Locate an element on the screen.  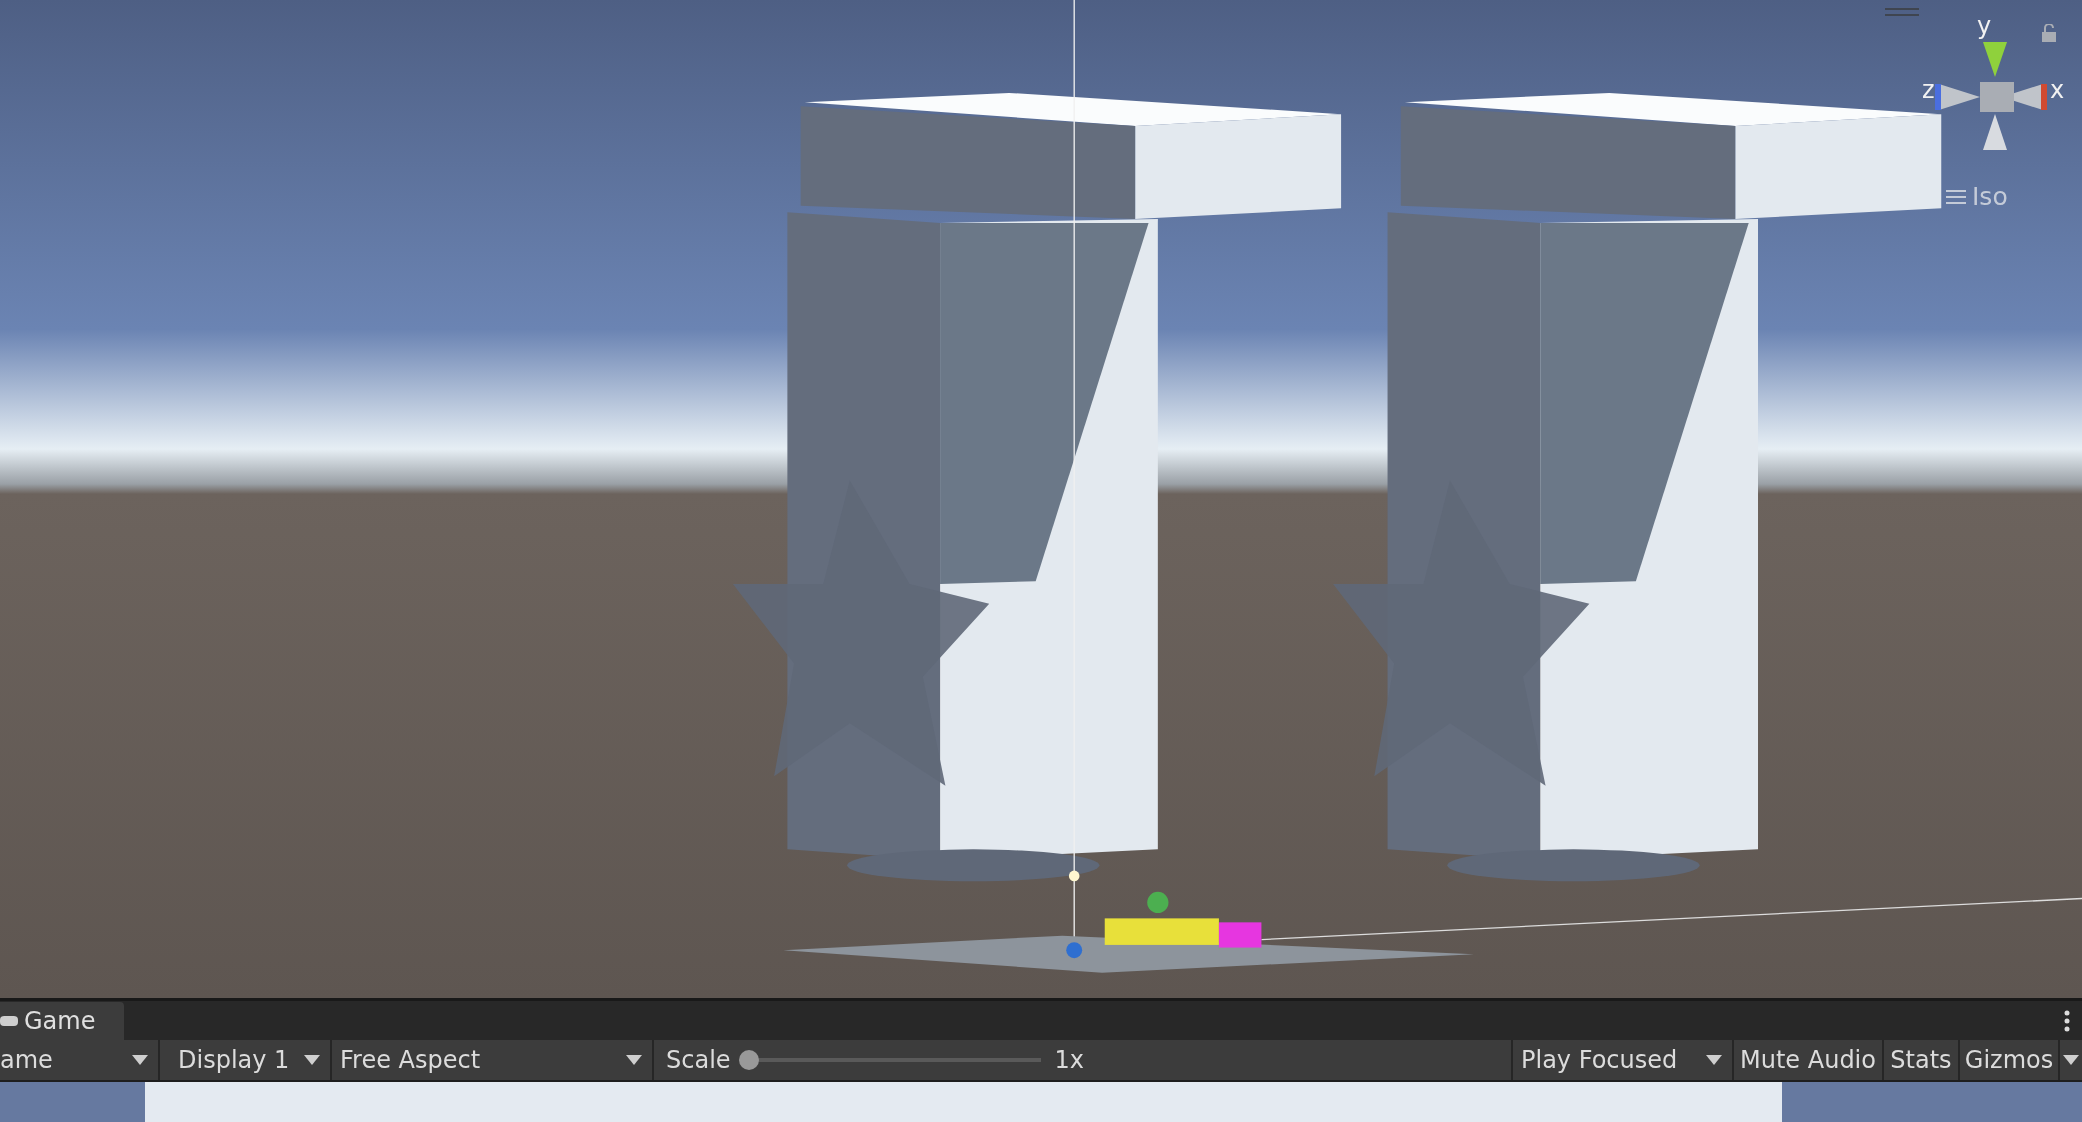
orientation-gizmo-drawing is located at coordinates (1991, 96).